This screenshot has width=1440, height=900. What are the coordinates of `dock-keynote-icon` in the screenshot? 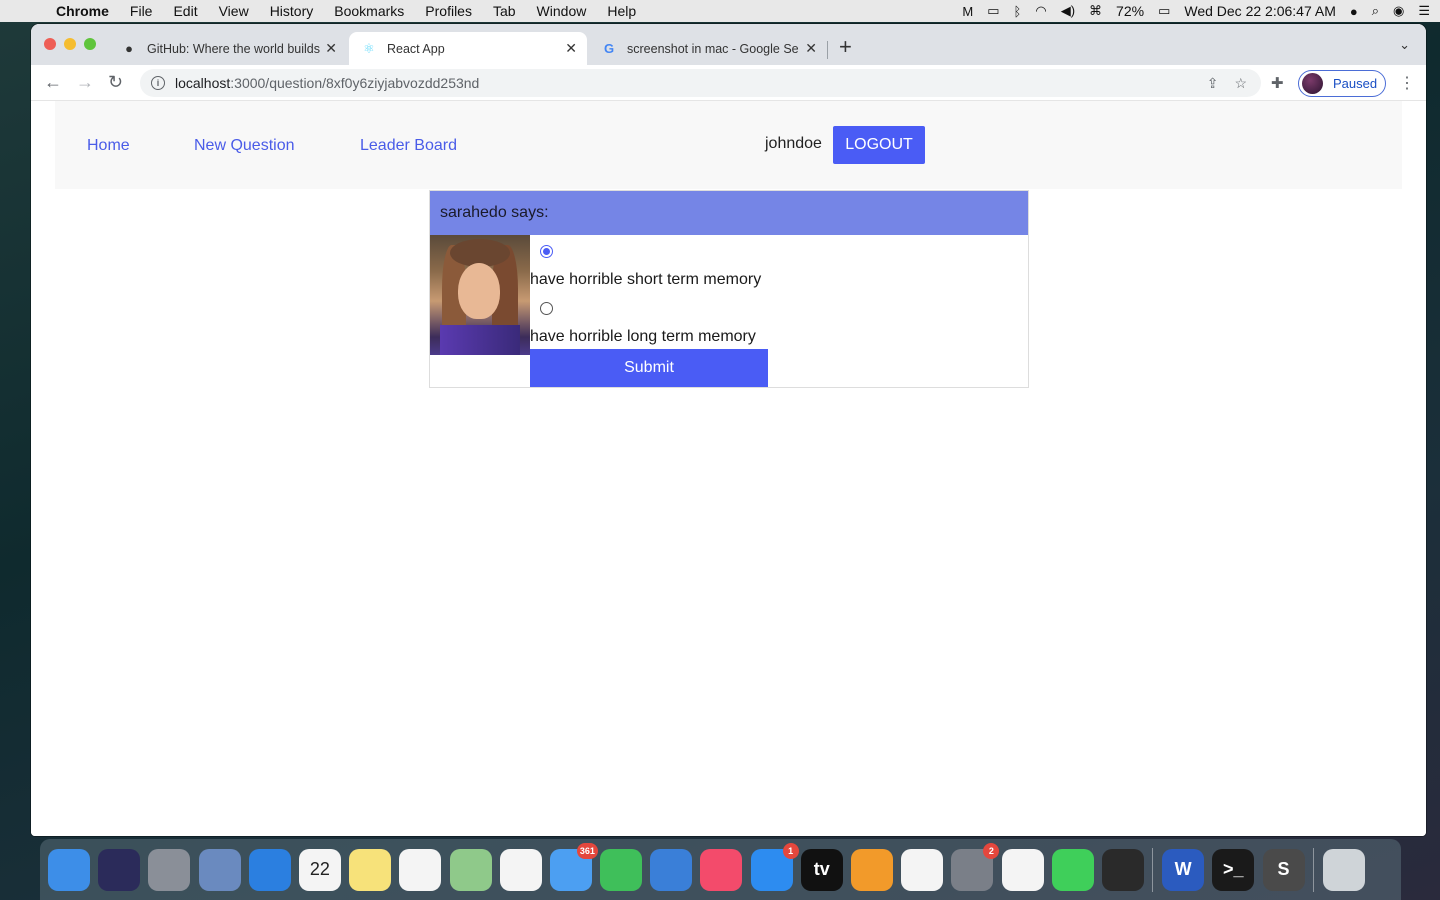 It's located at (671, 869).